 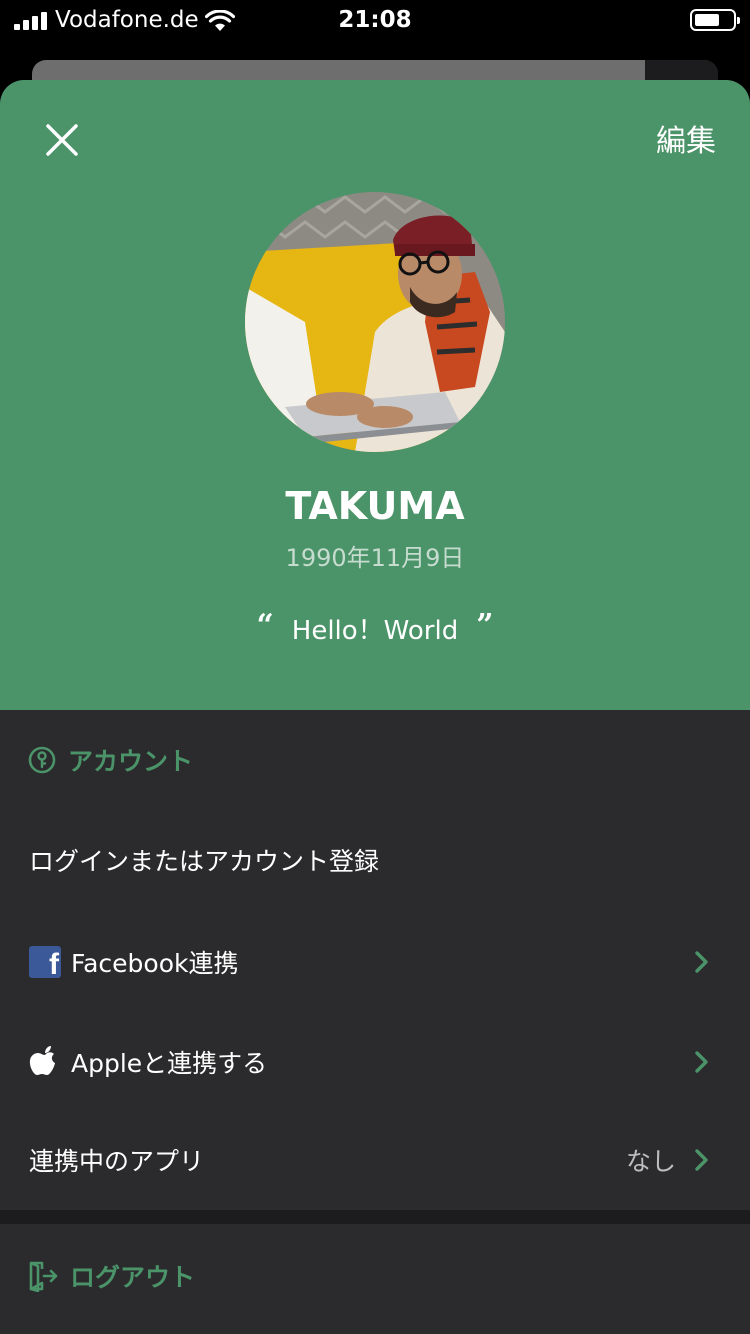 I want to click on profile-status-message: “ Hello！World ”, so click(x=375, y=627).